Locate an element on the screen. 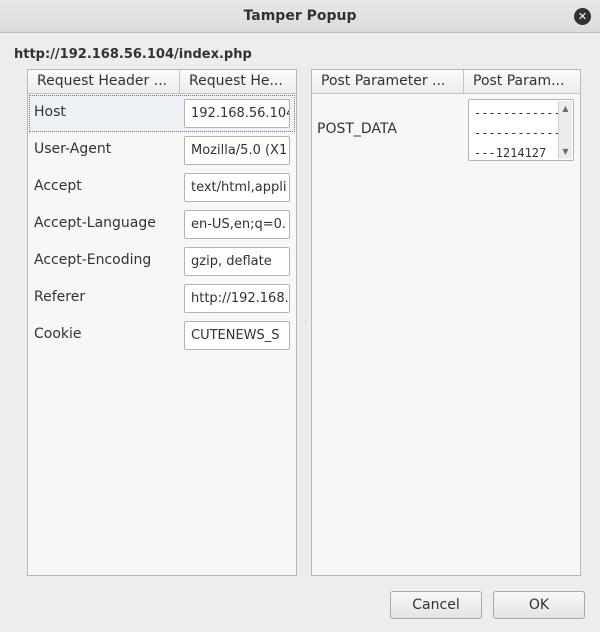  title-bar: Tamper Popup ✕ is located at coordinates (300, 16).